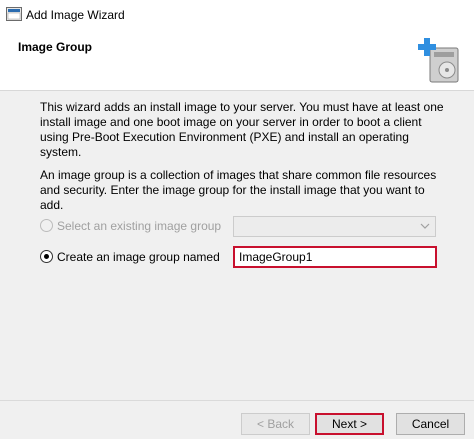 The height and width of the screenshot is (439, 474). Describe the element at coordinates (334, 226) in the screenshot. I see `existing-group-dropdown` at that location.